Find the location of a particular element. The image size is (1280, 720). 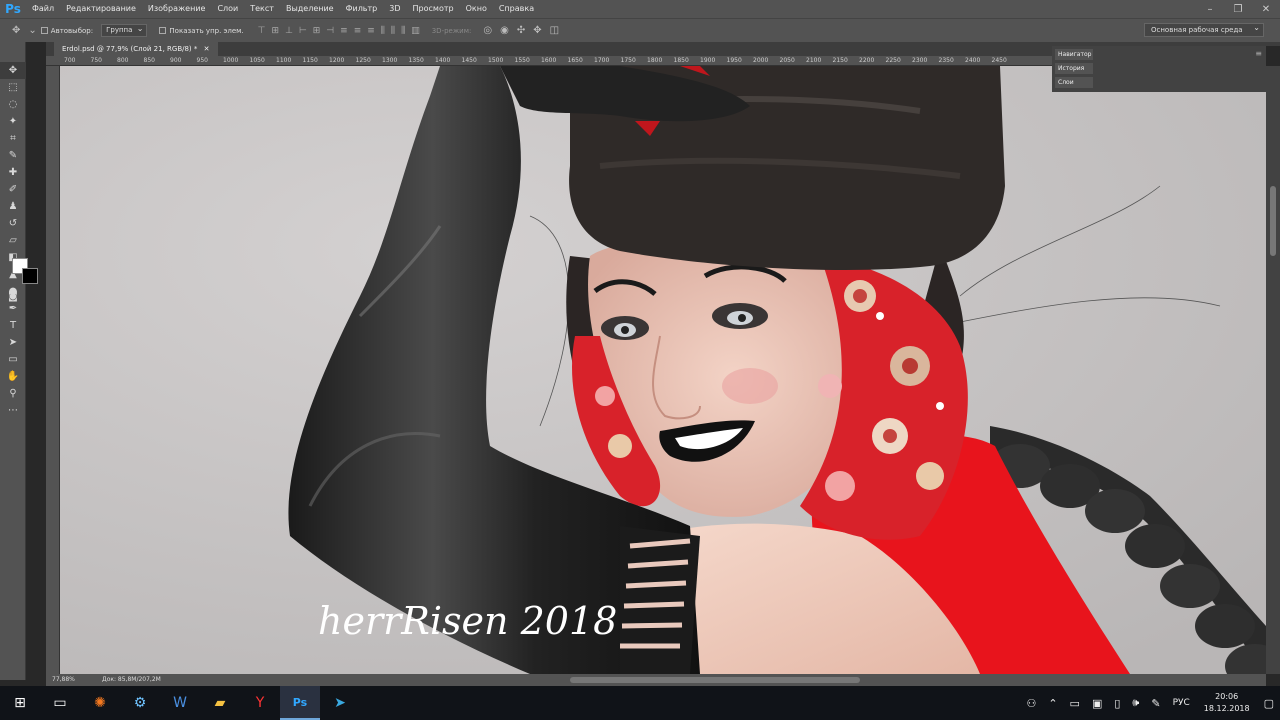

ruler-tick: 1700 is located at coordinates (602, 60).